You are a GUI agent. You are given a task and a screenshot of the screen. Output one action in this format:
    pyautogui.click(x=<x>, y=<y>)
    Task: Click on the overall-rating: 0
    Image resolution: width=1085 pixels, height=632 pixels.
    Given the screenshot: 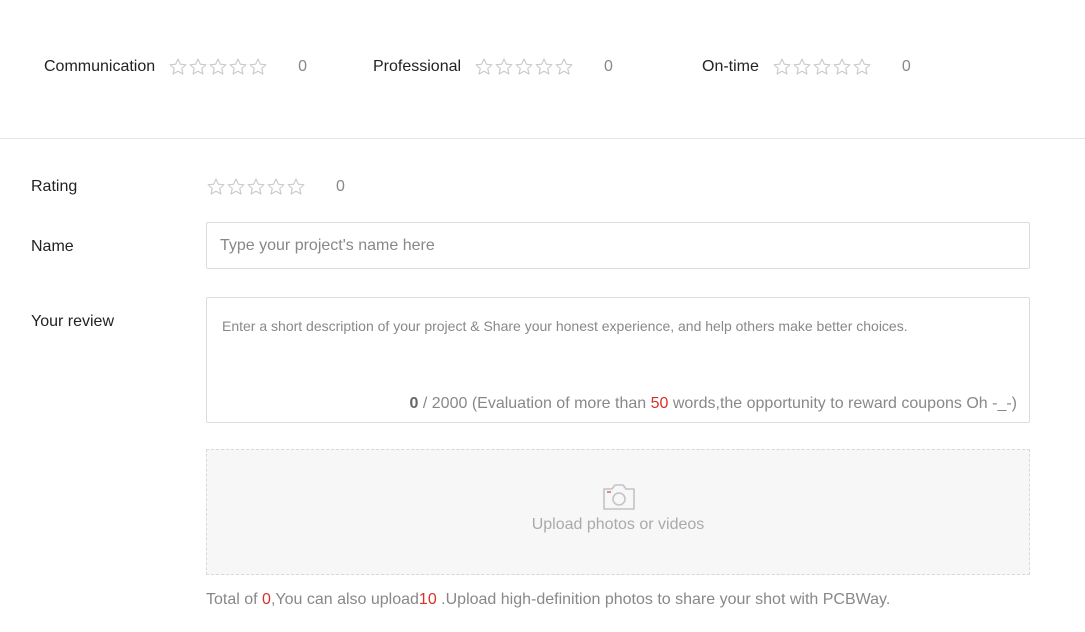 What is the action you would take?
    pyautogui.click(x=275, y=187)
    